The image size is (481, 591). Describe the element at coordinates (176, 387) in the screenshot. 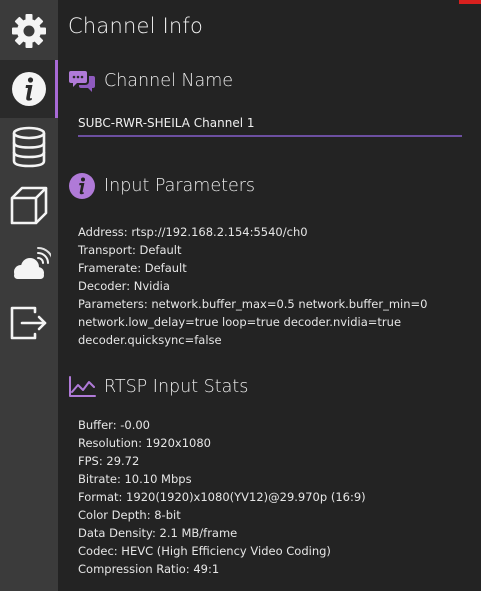

I see `section-heading: RTSP Input Stats` at that location.